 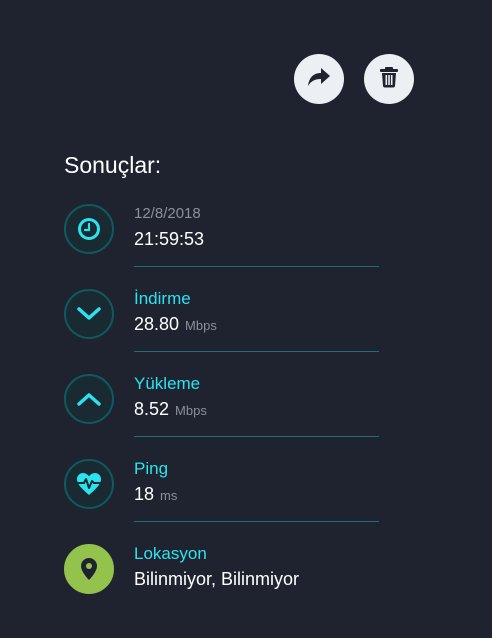 What do you see at coordinates (221, 409) in the screenshot?
I see `upload-row: Yükleme 8.52 Mbps` at bounding box center [221, 409].